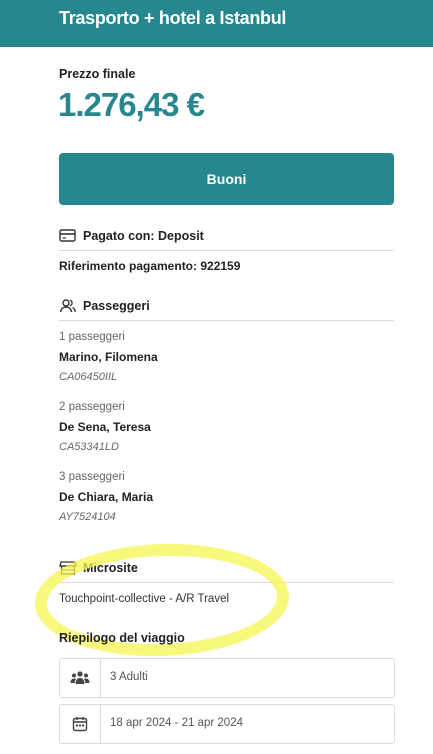 The width and height of the screenshot is (433, 754). What do you see at coordinates (227, 678) in the screenshot?
I see `guests-field: 3 Adulti` at bounding box center [227, 678].